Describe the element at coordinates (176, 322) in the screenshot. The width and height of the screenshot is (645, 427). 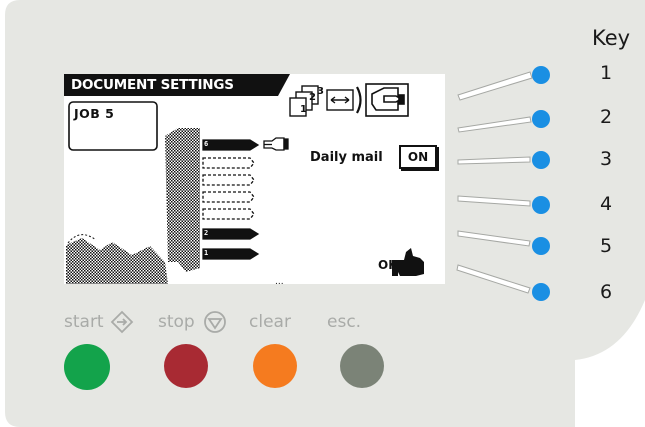
I see `stop-label: stop` at that location.